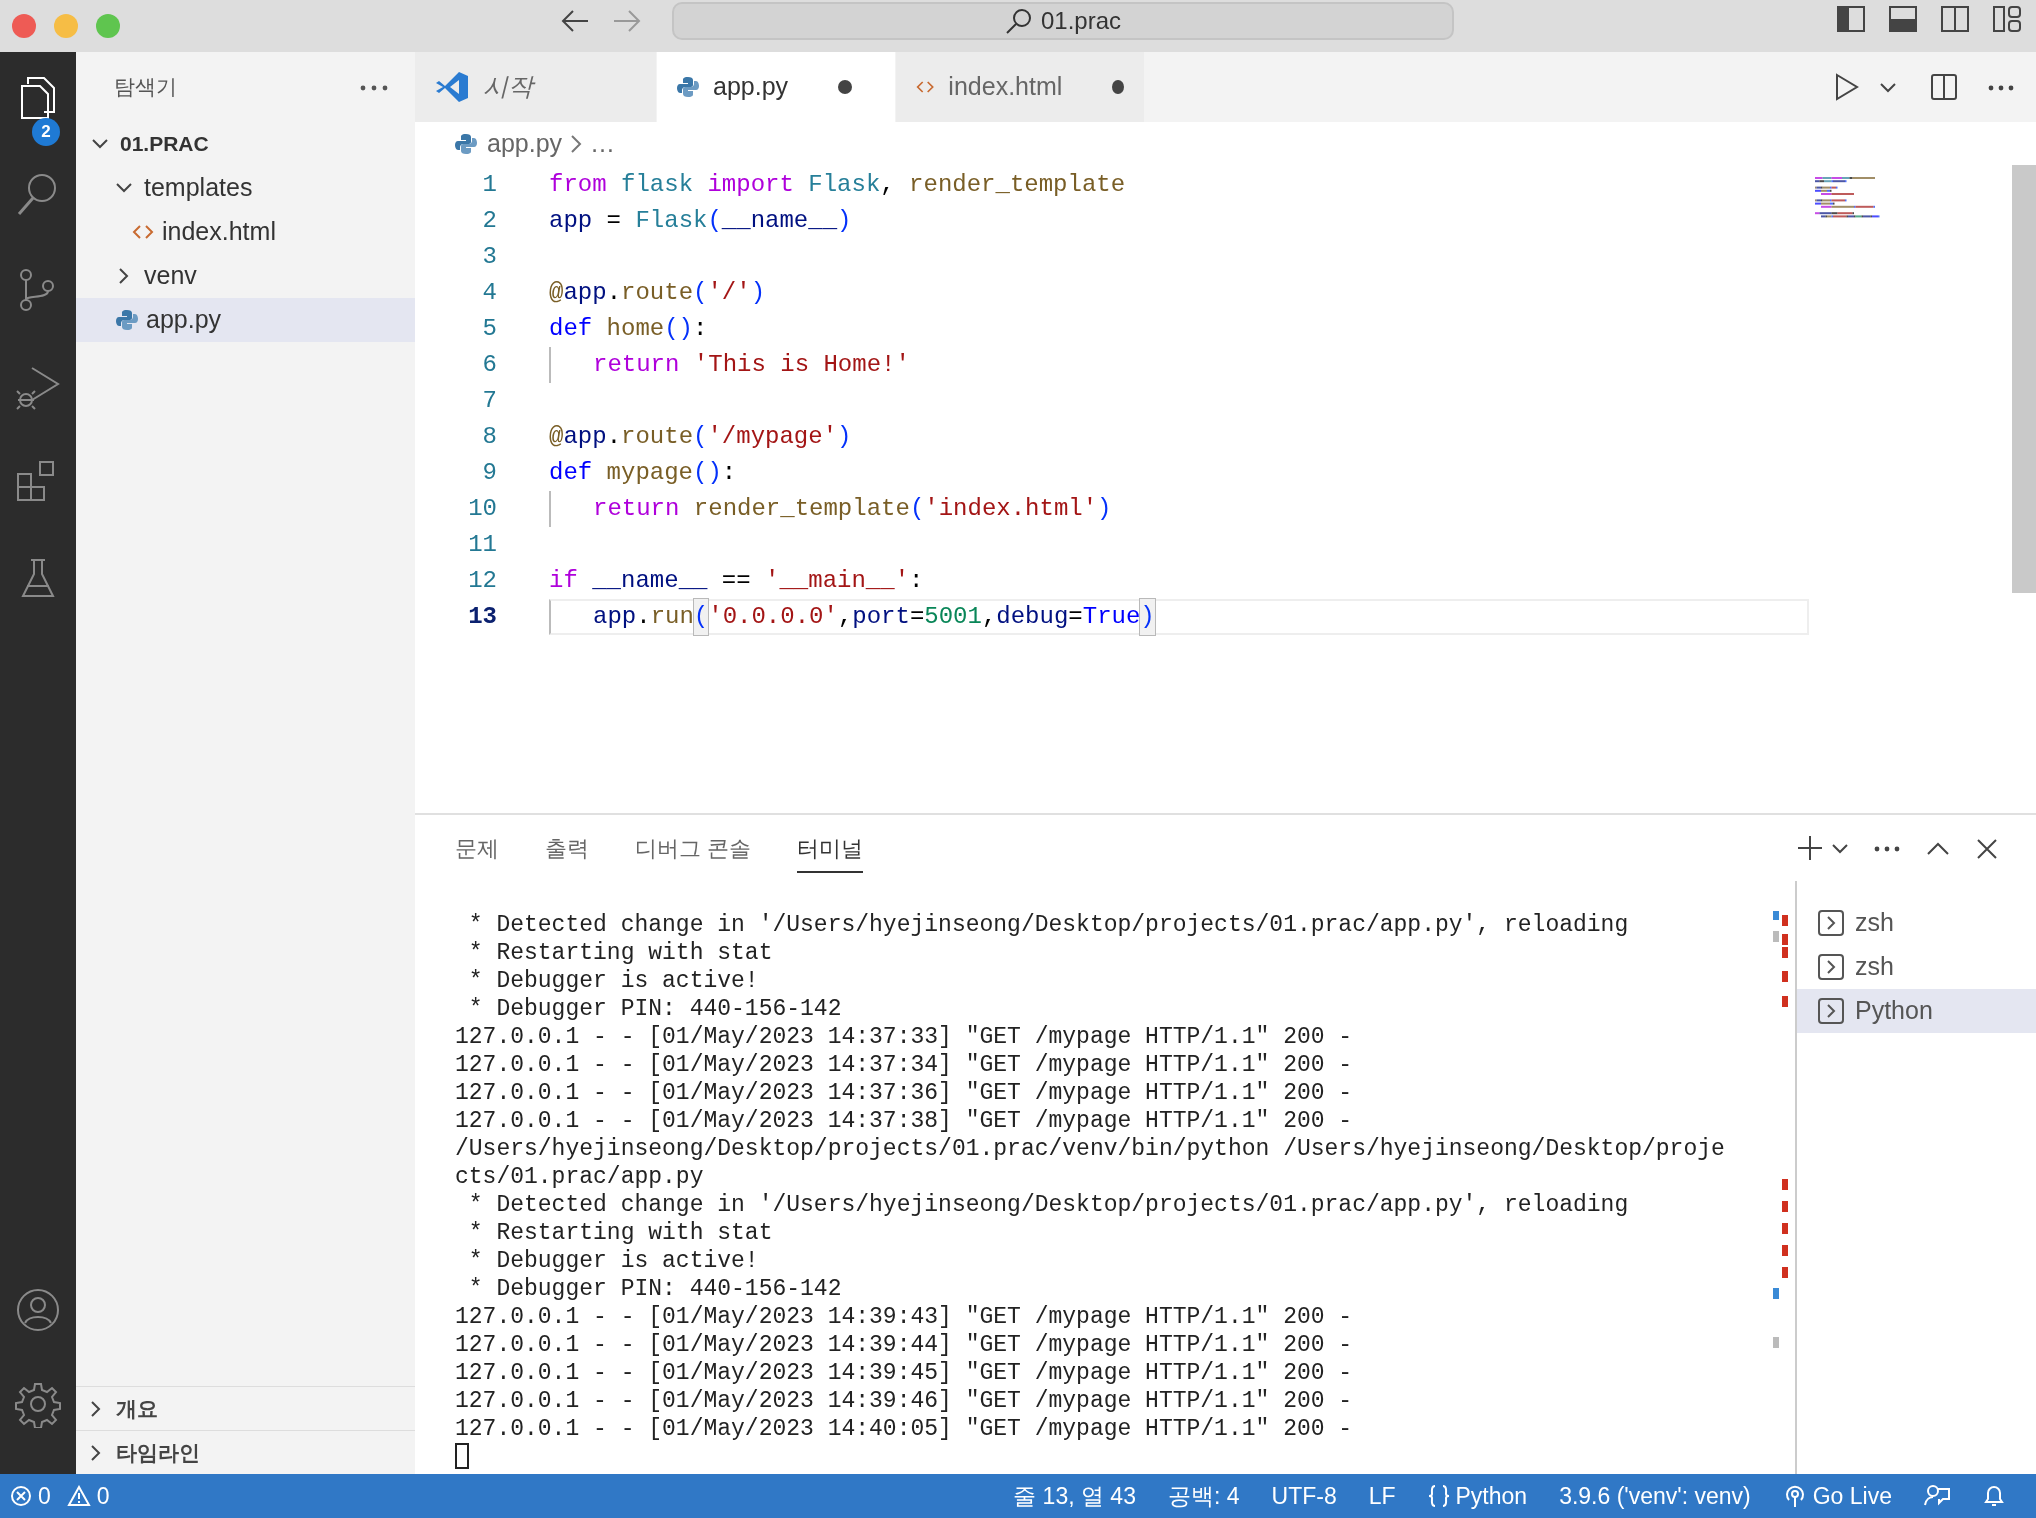 Image resolution: width=2036 pixels, height=1518 pixels. I want to click on split-layout-icon, so click(1955, 19).